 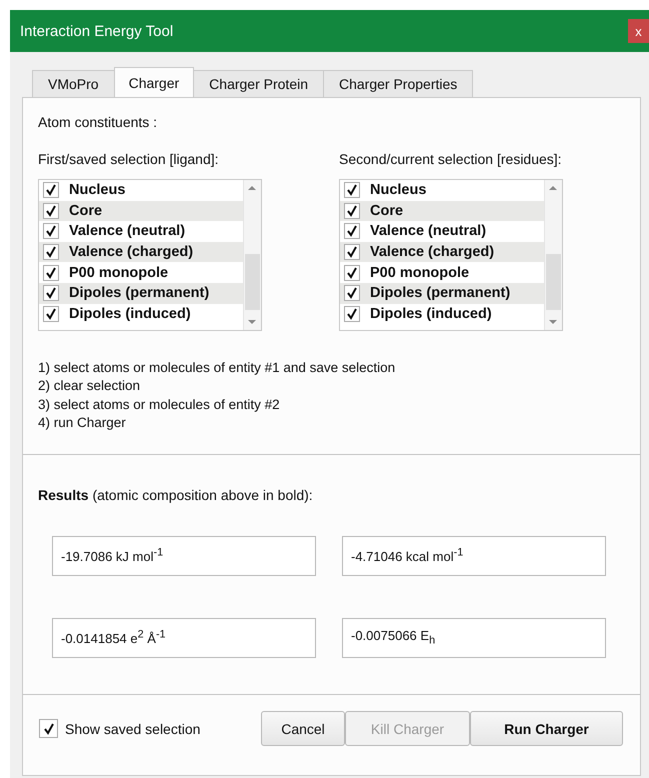 I want to click on instruction-text: 3) select atoms or molecules of entity #2, so click(x=159, y=405).